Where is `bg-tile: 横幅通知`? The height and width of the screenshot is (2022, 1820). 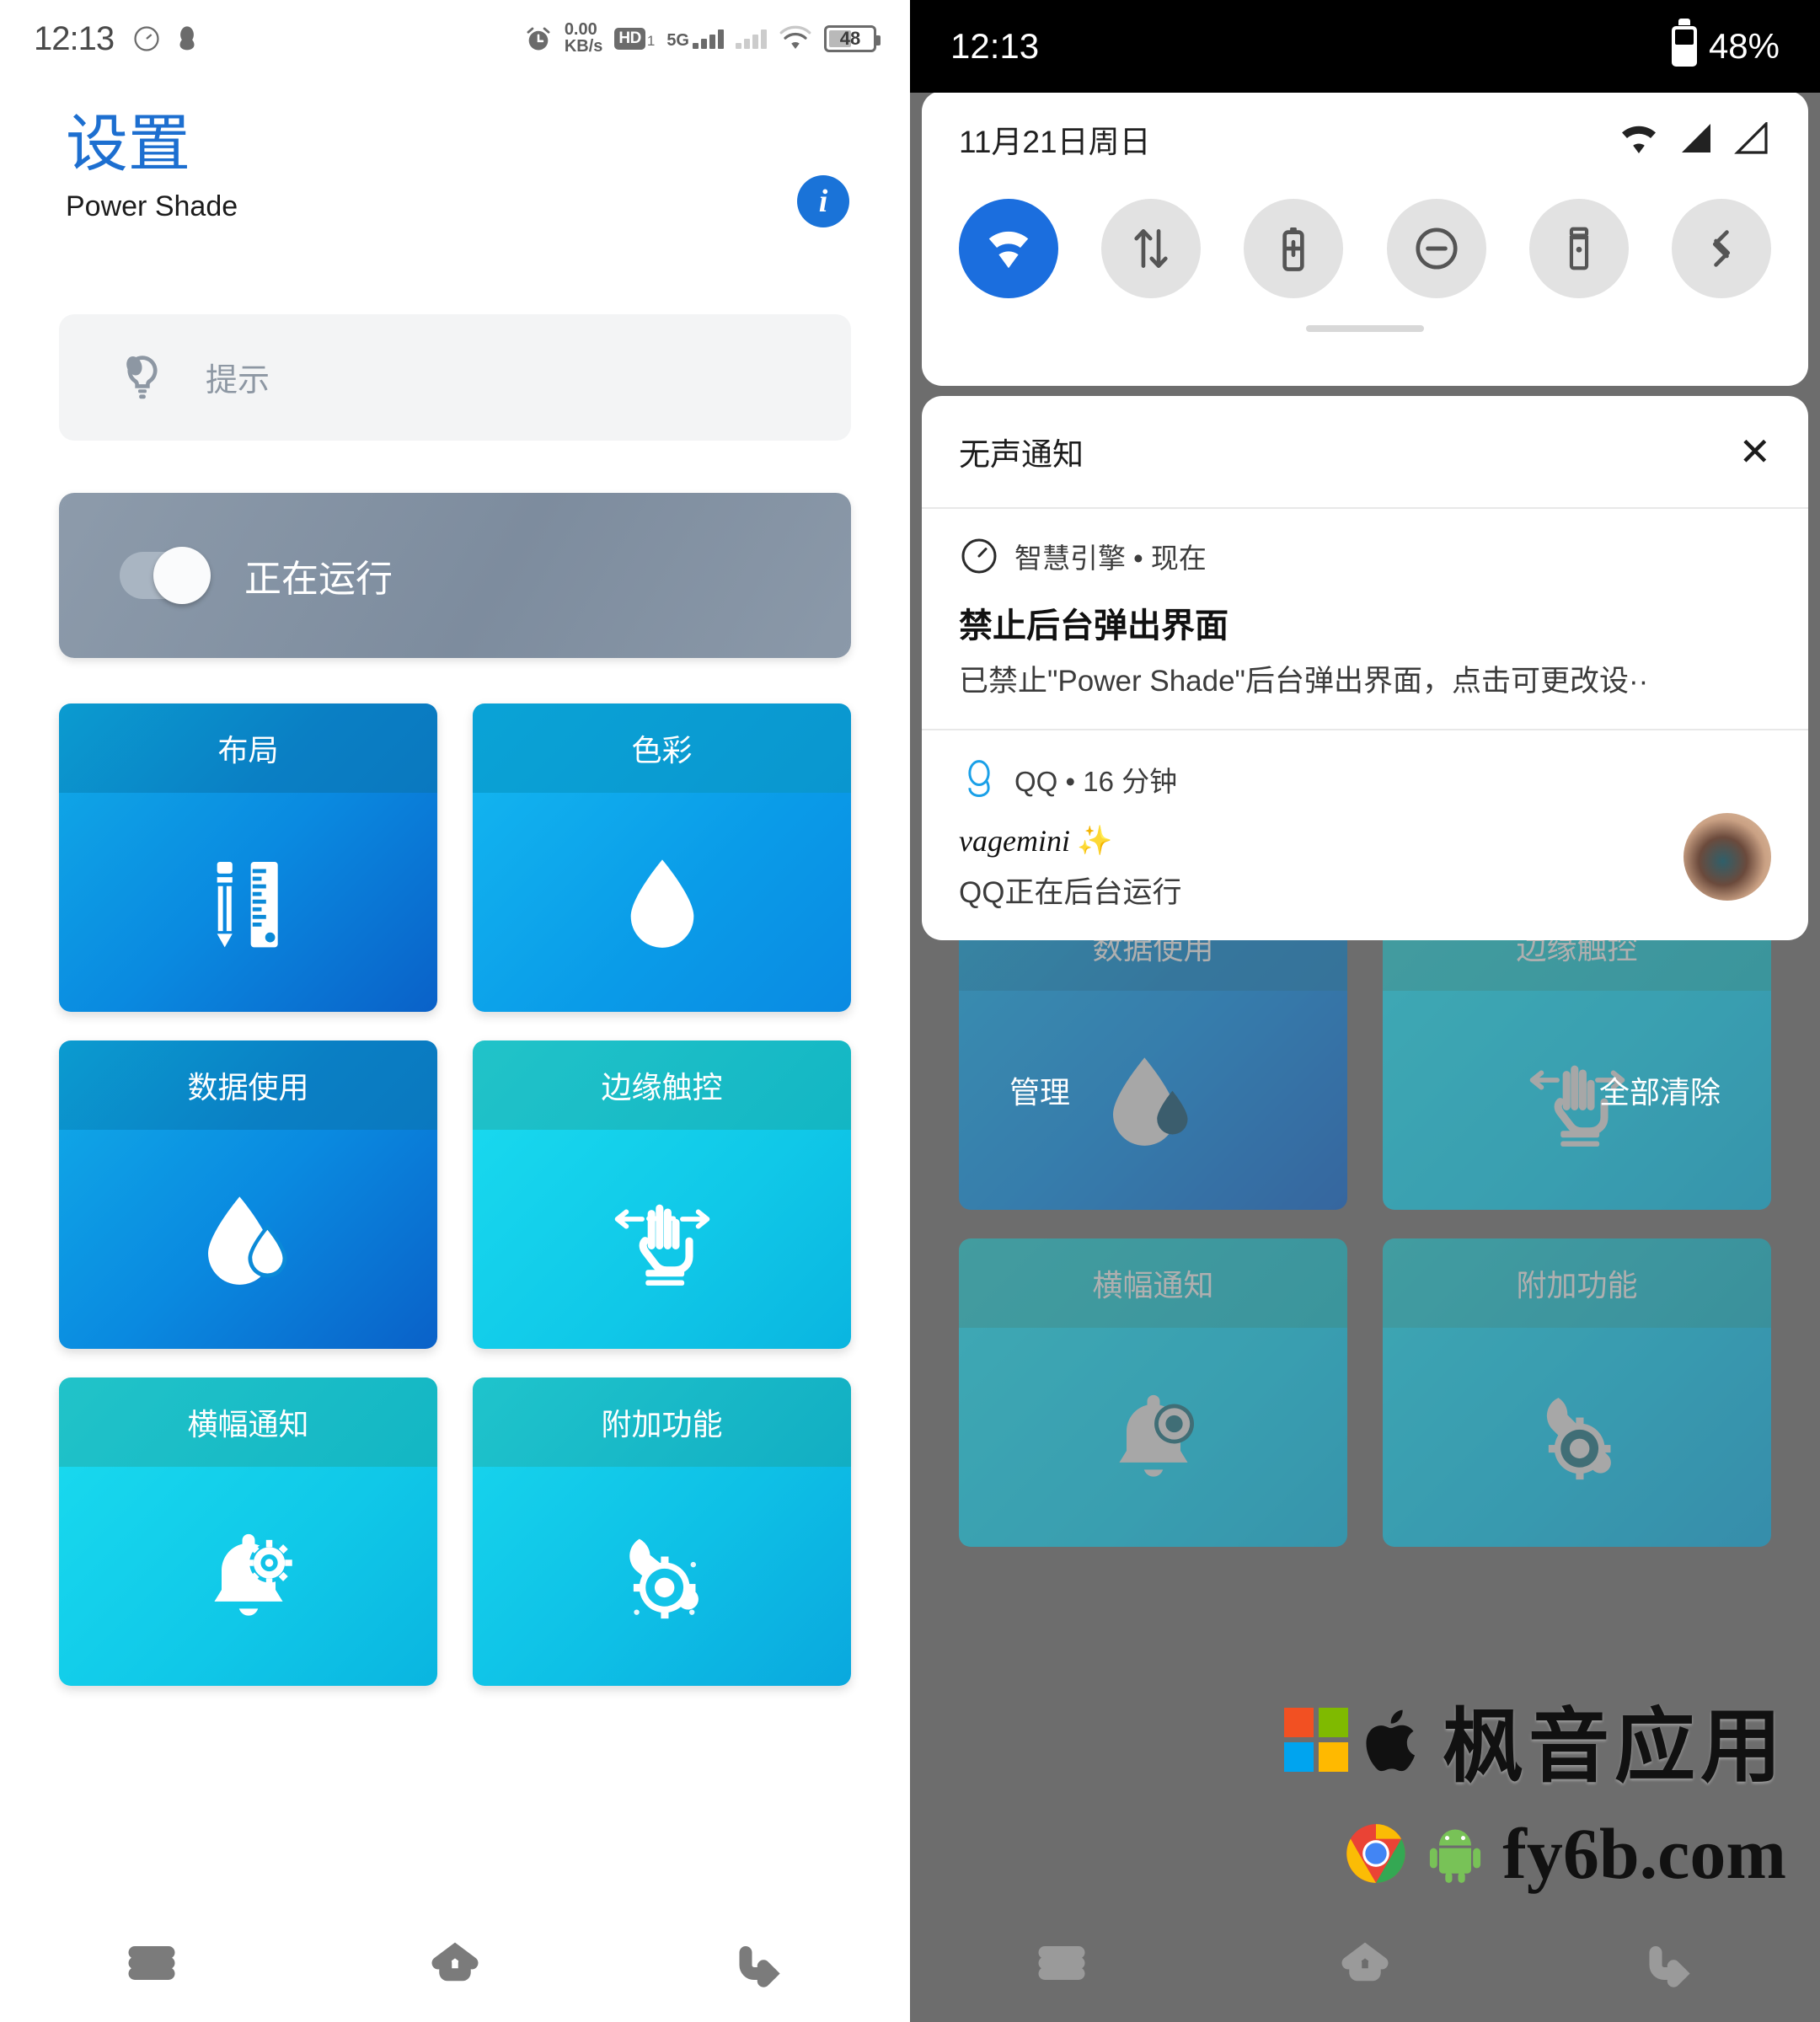 bg-tile: 横幅通知 is located at coordinates (1153, 1392).